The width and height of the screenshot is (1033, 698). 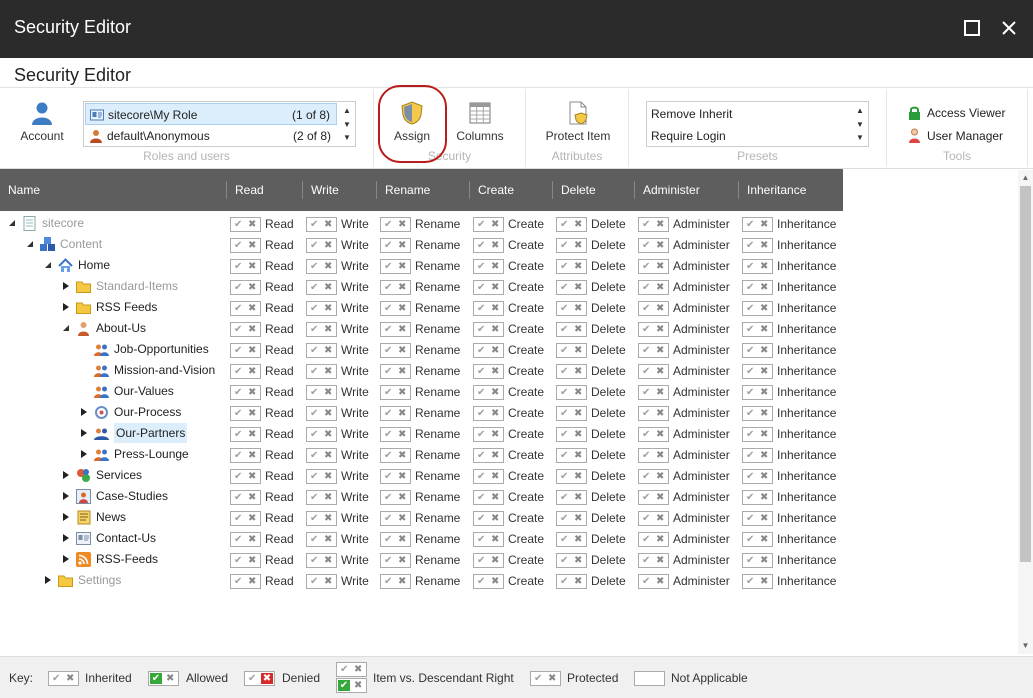 I want to click on presets-scroll-down: ▼, so click(x=860, y=125).